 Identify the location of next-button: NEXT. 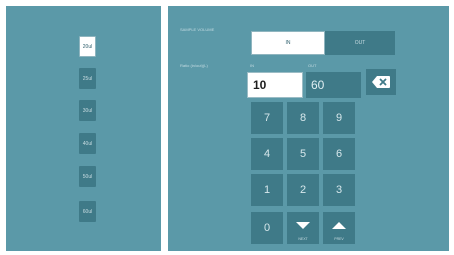
(303, 228).